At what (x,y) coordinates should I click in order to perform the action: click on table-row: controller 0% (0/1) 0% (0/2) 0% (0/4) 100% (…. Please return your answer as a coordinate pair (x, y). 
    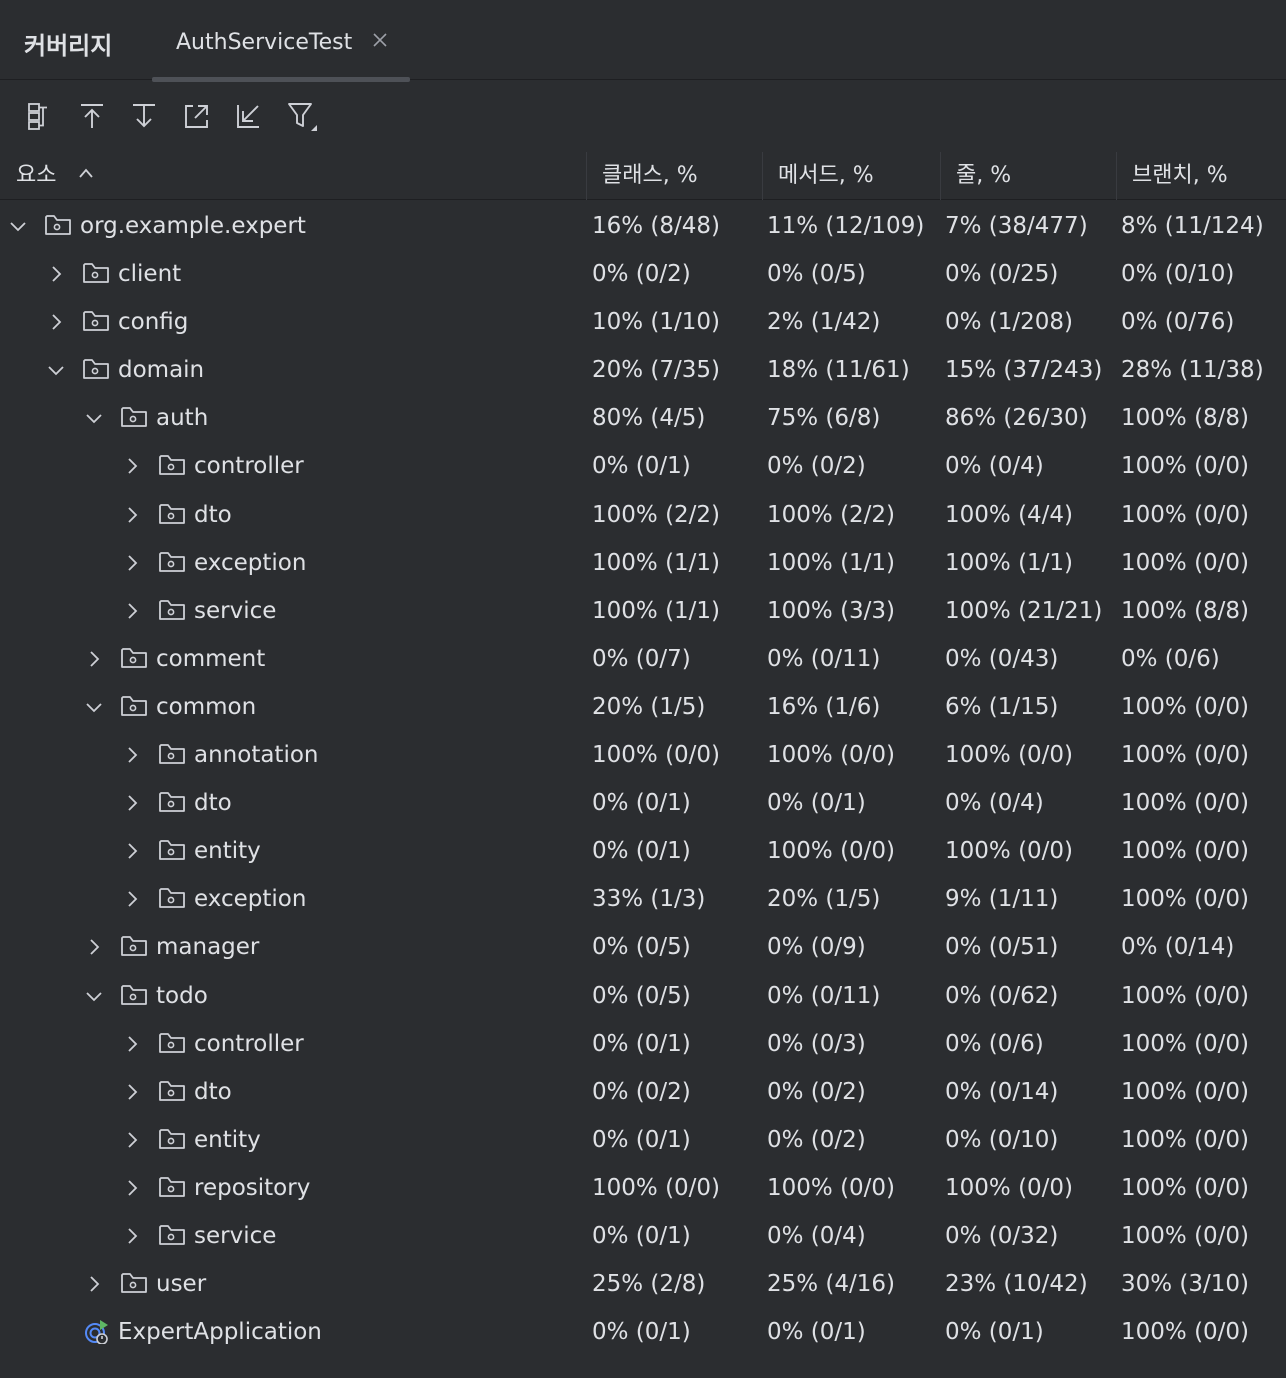
    Looking at the image, I should click on (643, 468).